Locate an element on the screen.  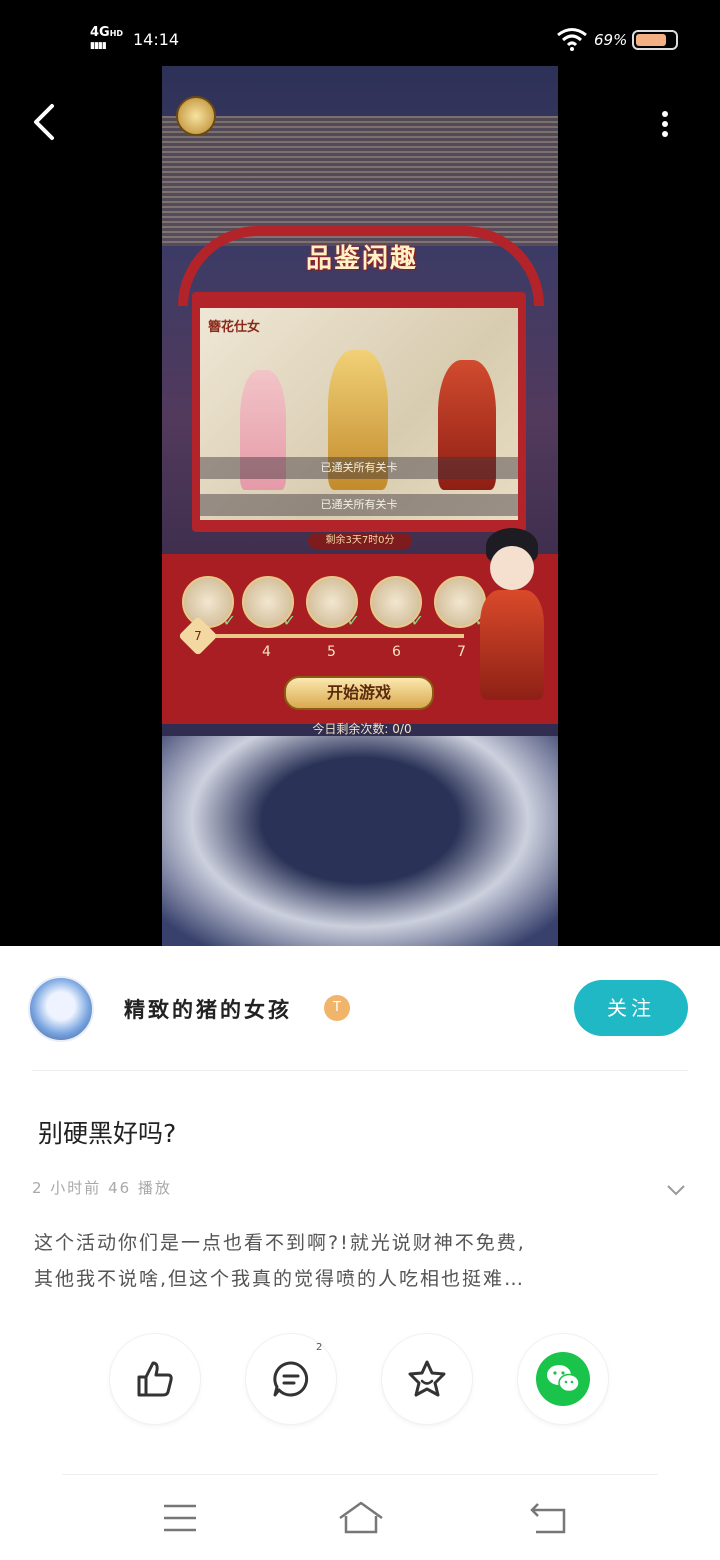
wechat-icon is located at coordinates (563, 1379).